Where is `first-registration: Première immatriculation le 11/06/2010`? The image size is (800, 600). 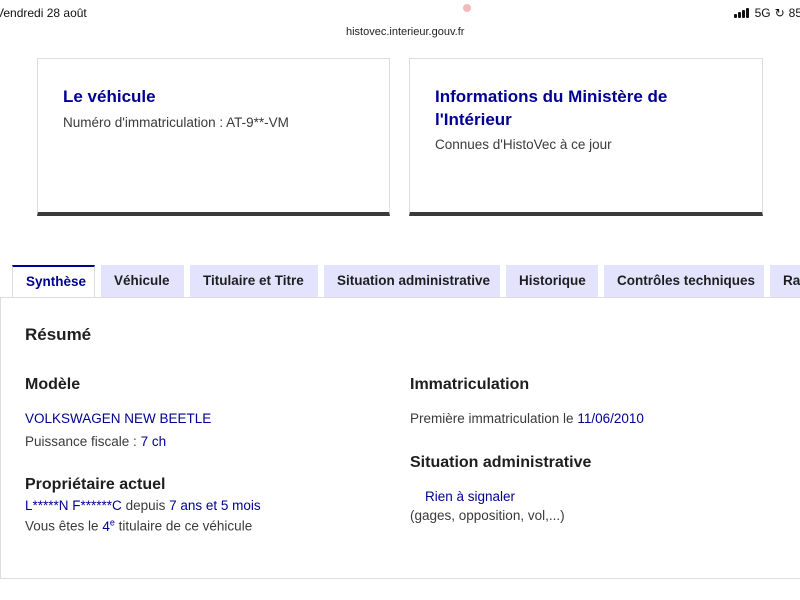 first-registration: Première immatriculation le 11/06/2010 is located at coordinates (527, 418).